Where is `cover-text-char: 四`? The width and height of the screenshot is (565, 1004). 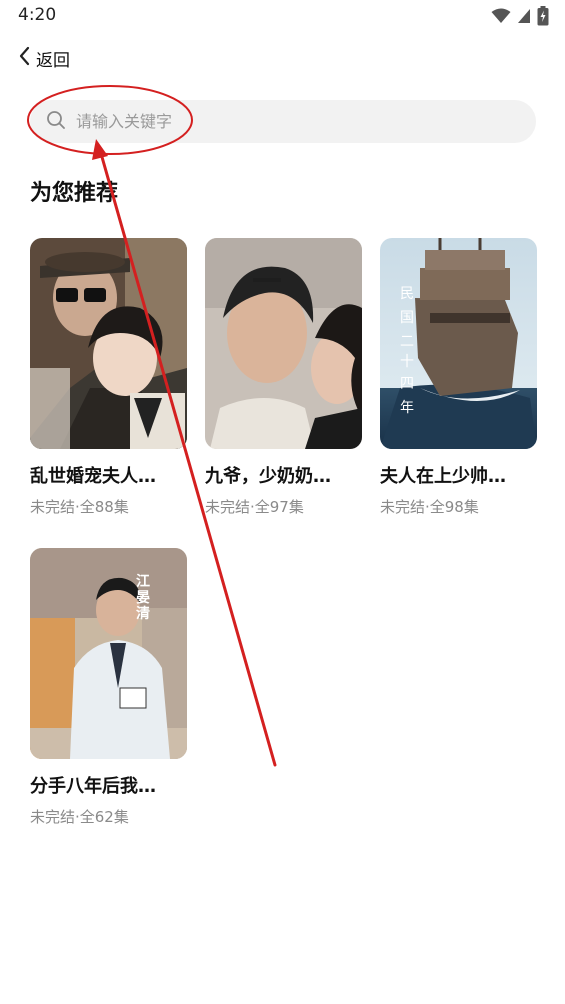
cover-text-char: 四 is located at coordinates (407, 384).